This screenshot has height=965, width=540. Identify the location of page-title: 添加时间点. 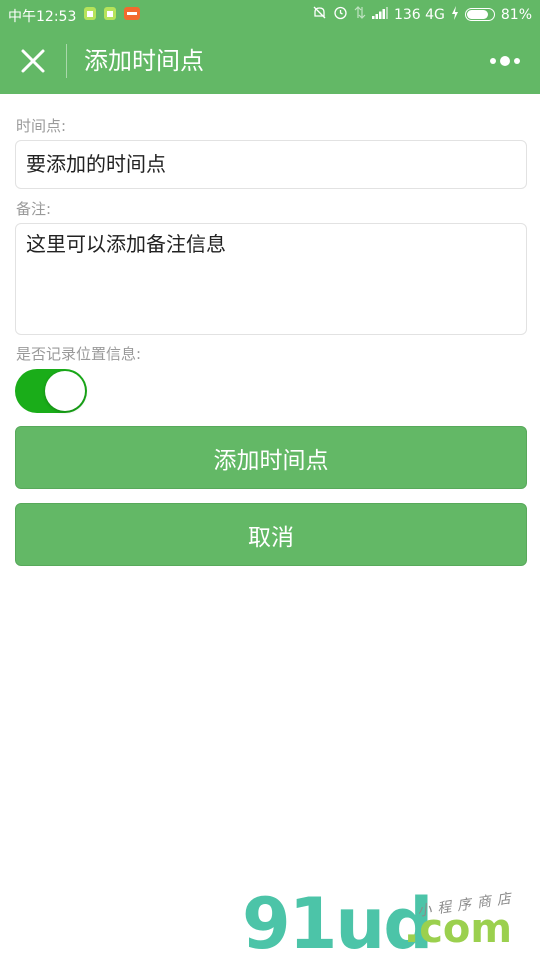
(144, 61).